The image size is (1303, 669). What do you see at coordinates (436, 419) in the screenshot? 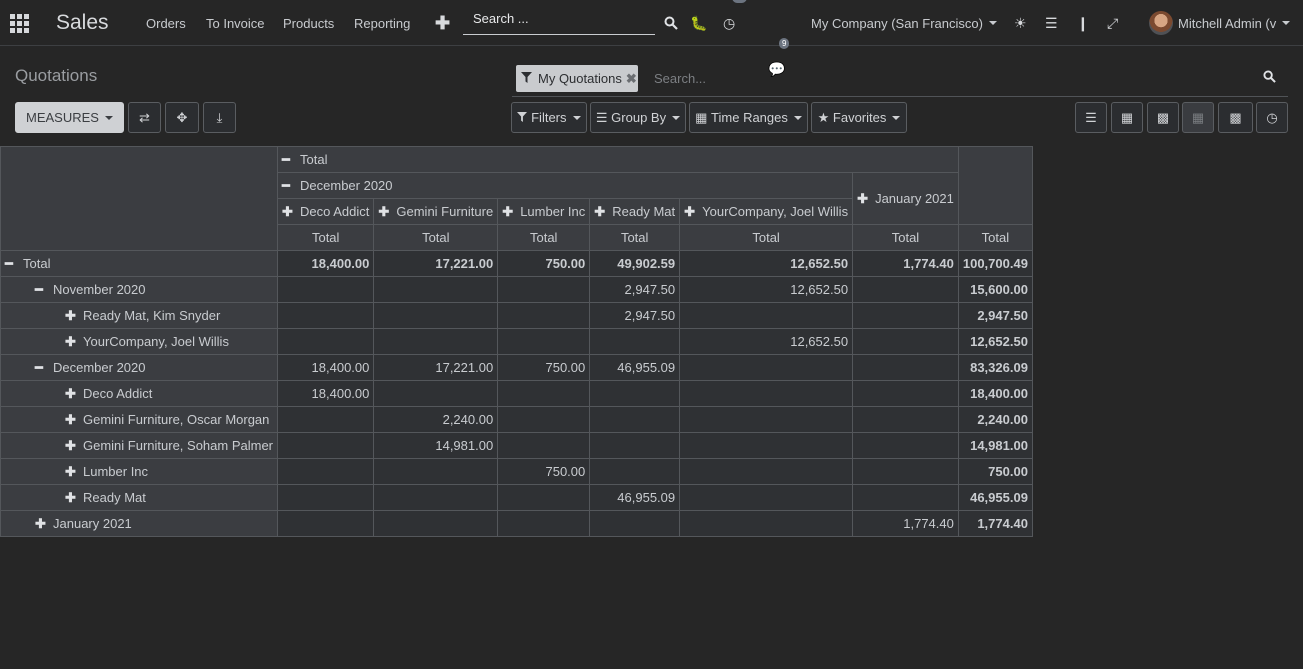
I see `pivot-cell: 2,240.00` at bounding box center [436, 419].